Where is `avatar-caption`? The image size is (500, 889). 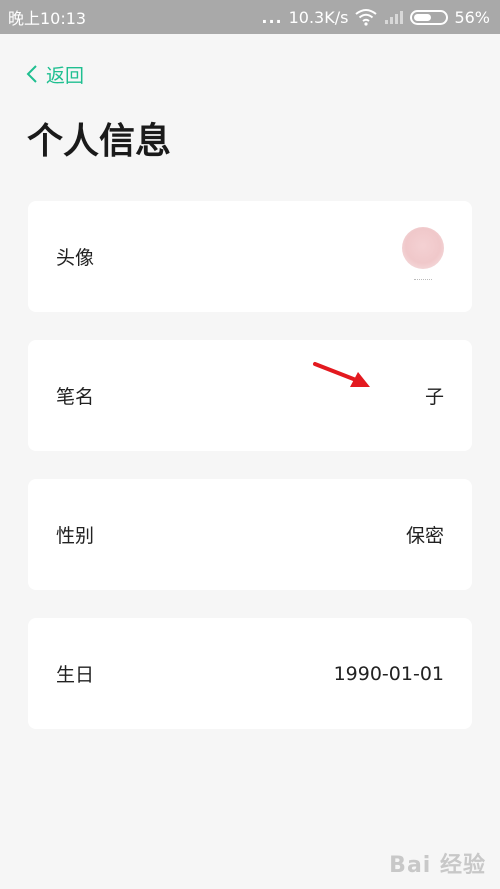
avatar-caption is located at coordinates (423, 280).